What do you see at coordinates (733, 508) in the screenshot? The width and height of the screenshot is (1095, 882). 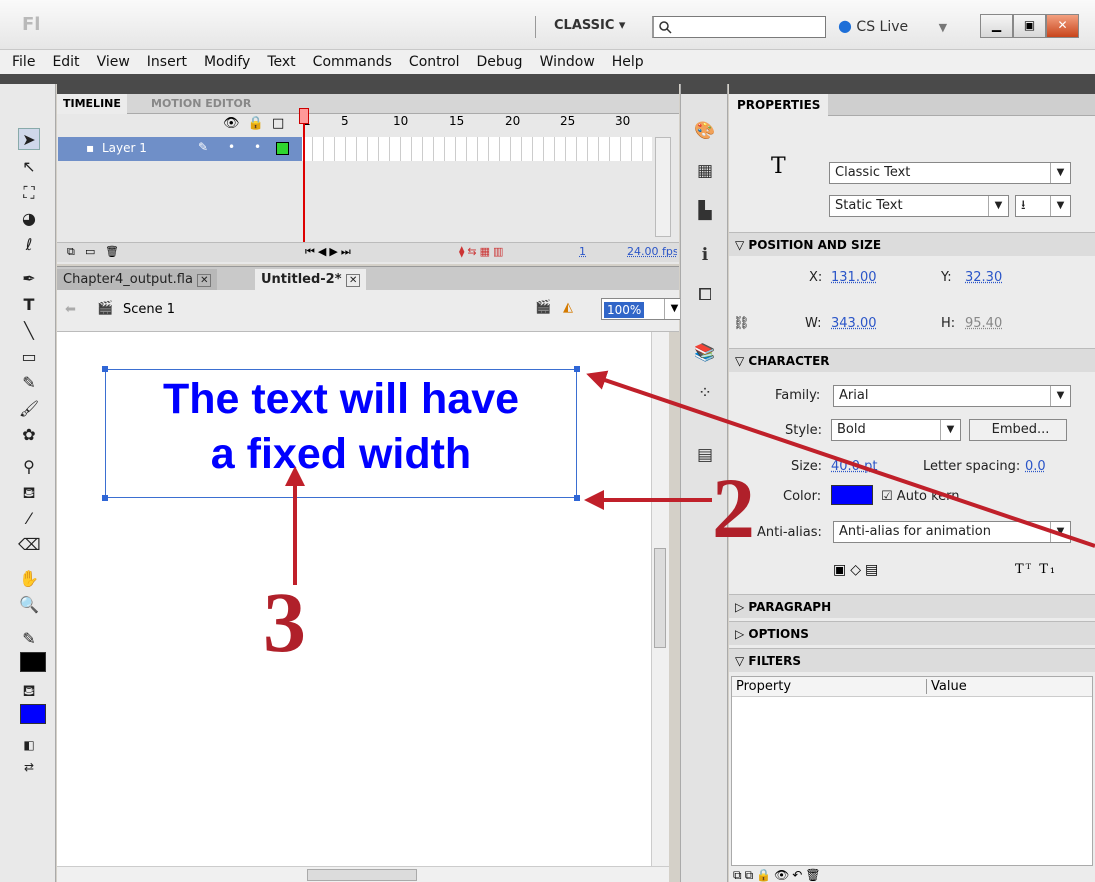 I see `annotation-2: 2` at bounding box center [733, 508].